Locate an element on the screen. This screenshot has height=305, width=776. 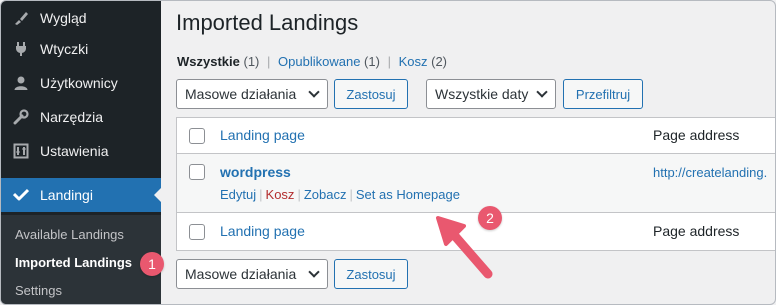
sidebar-item-label: Użytkownicy is located at coordinates (79, 83).